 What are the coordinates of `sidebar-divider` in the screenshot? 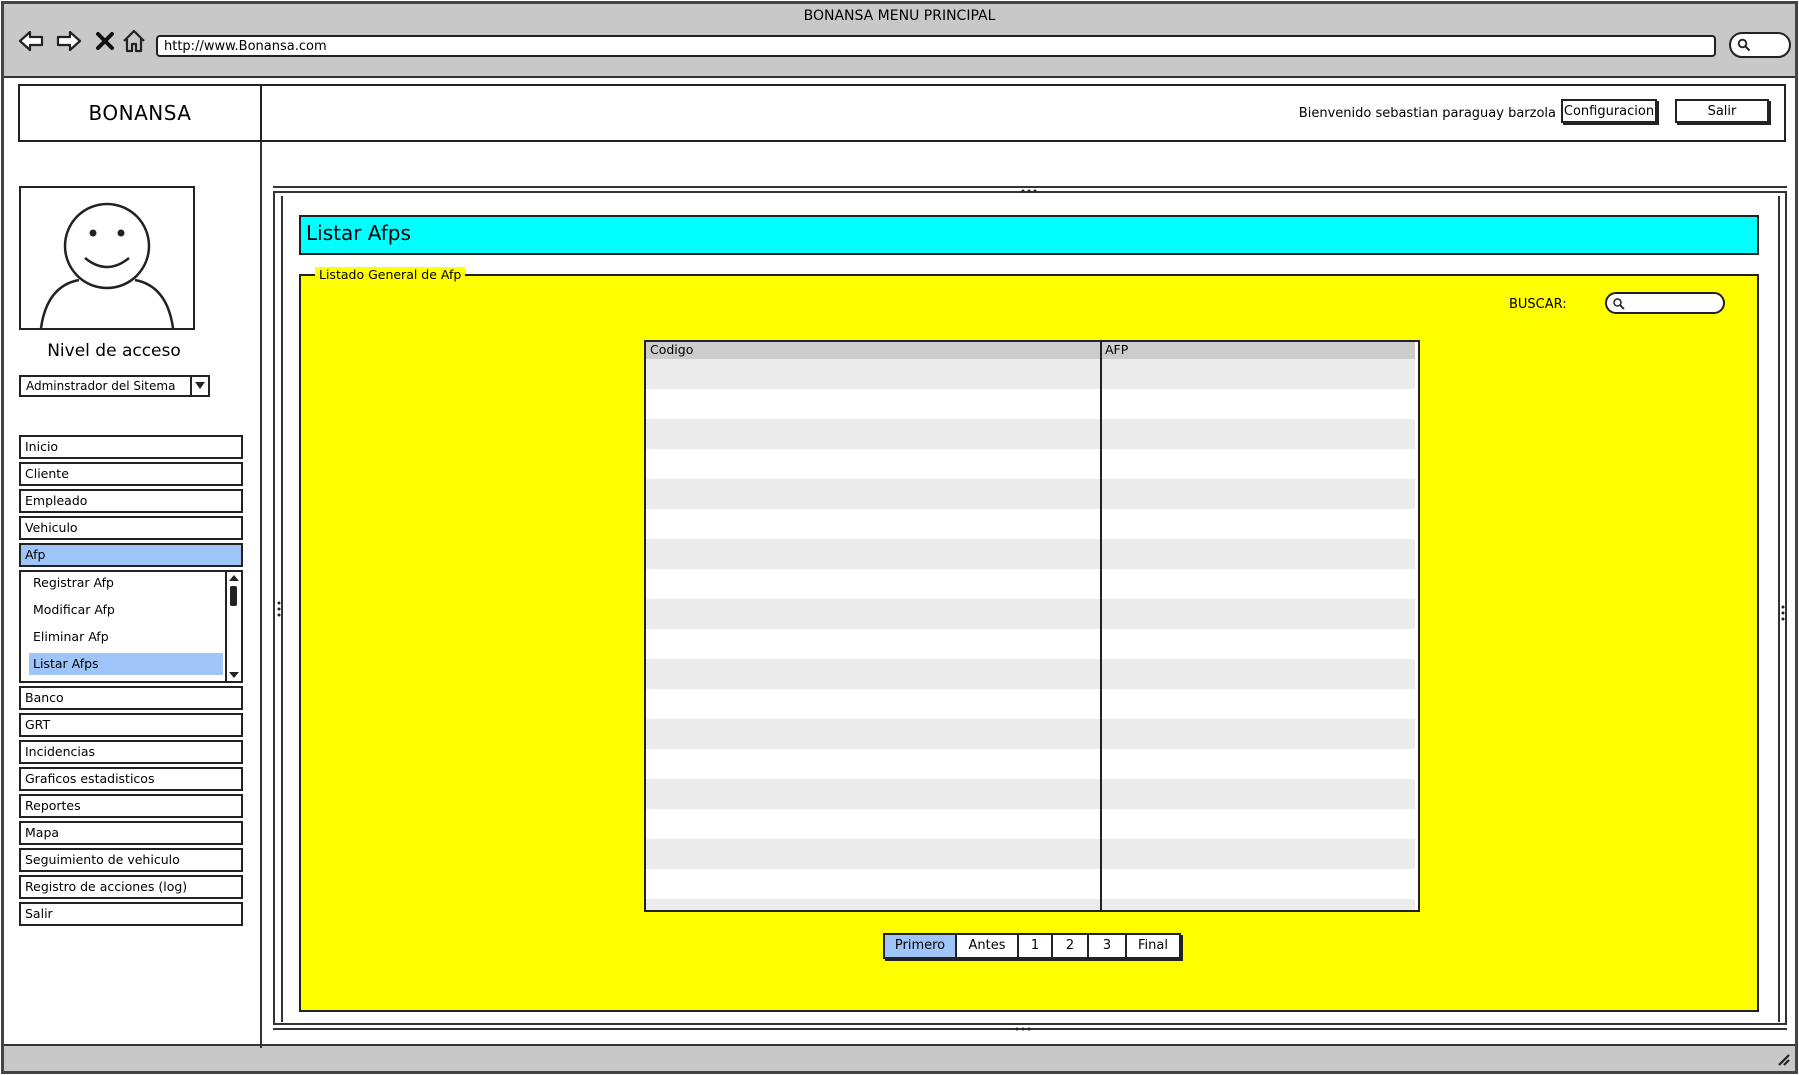 It's located at (261, 595).